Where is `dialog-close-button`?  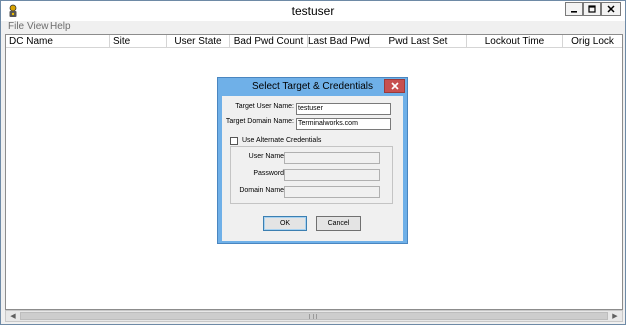
dialog-close-button is located at coordinates (394, 86).